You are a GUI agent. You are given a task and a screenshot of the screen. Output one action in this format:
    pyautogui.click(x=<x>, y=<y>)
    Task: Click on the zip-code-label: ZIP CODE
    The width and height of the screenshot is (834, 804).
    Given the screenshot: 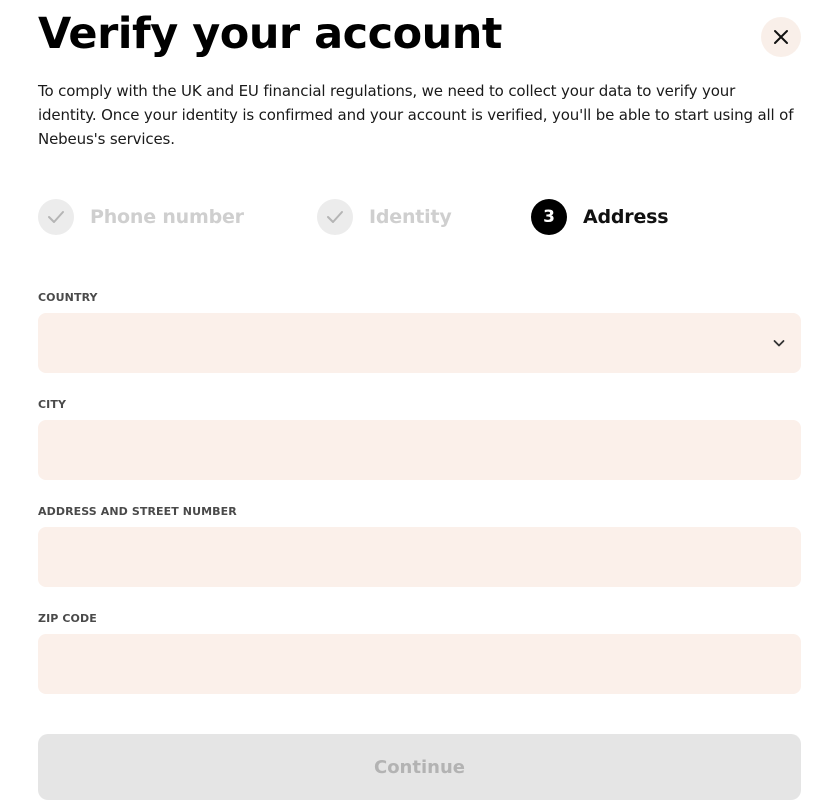 What is the action you would take?
    pyautogui.click(x=67, y=618)
    